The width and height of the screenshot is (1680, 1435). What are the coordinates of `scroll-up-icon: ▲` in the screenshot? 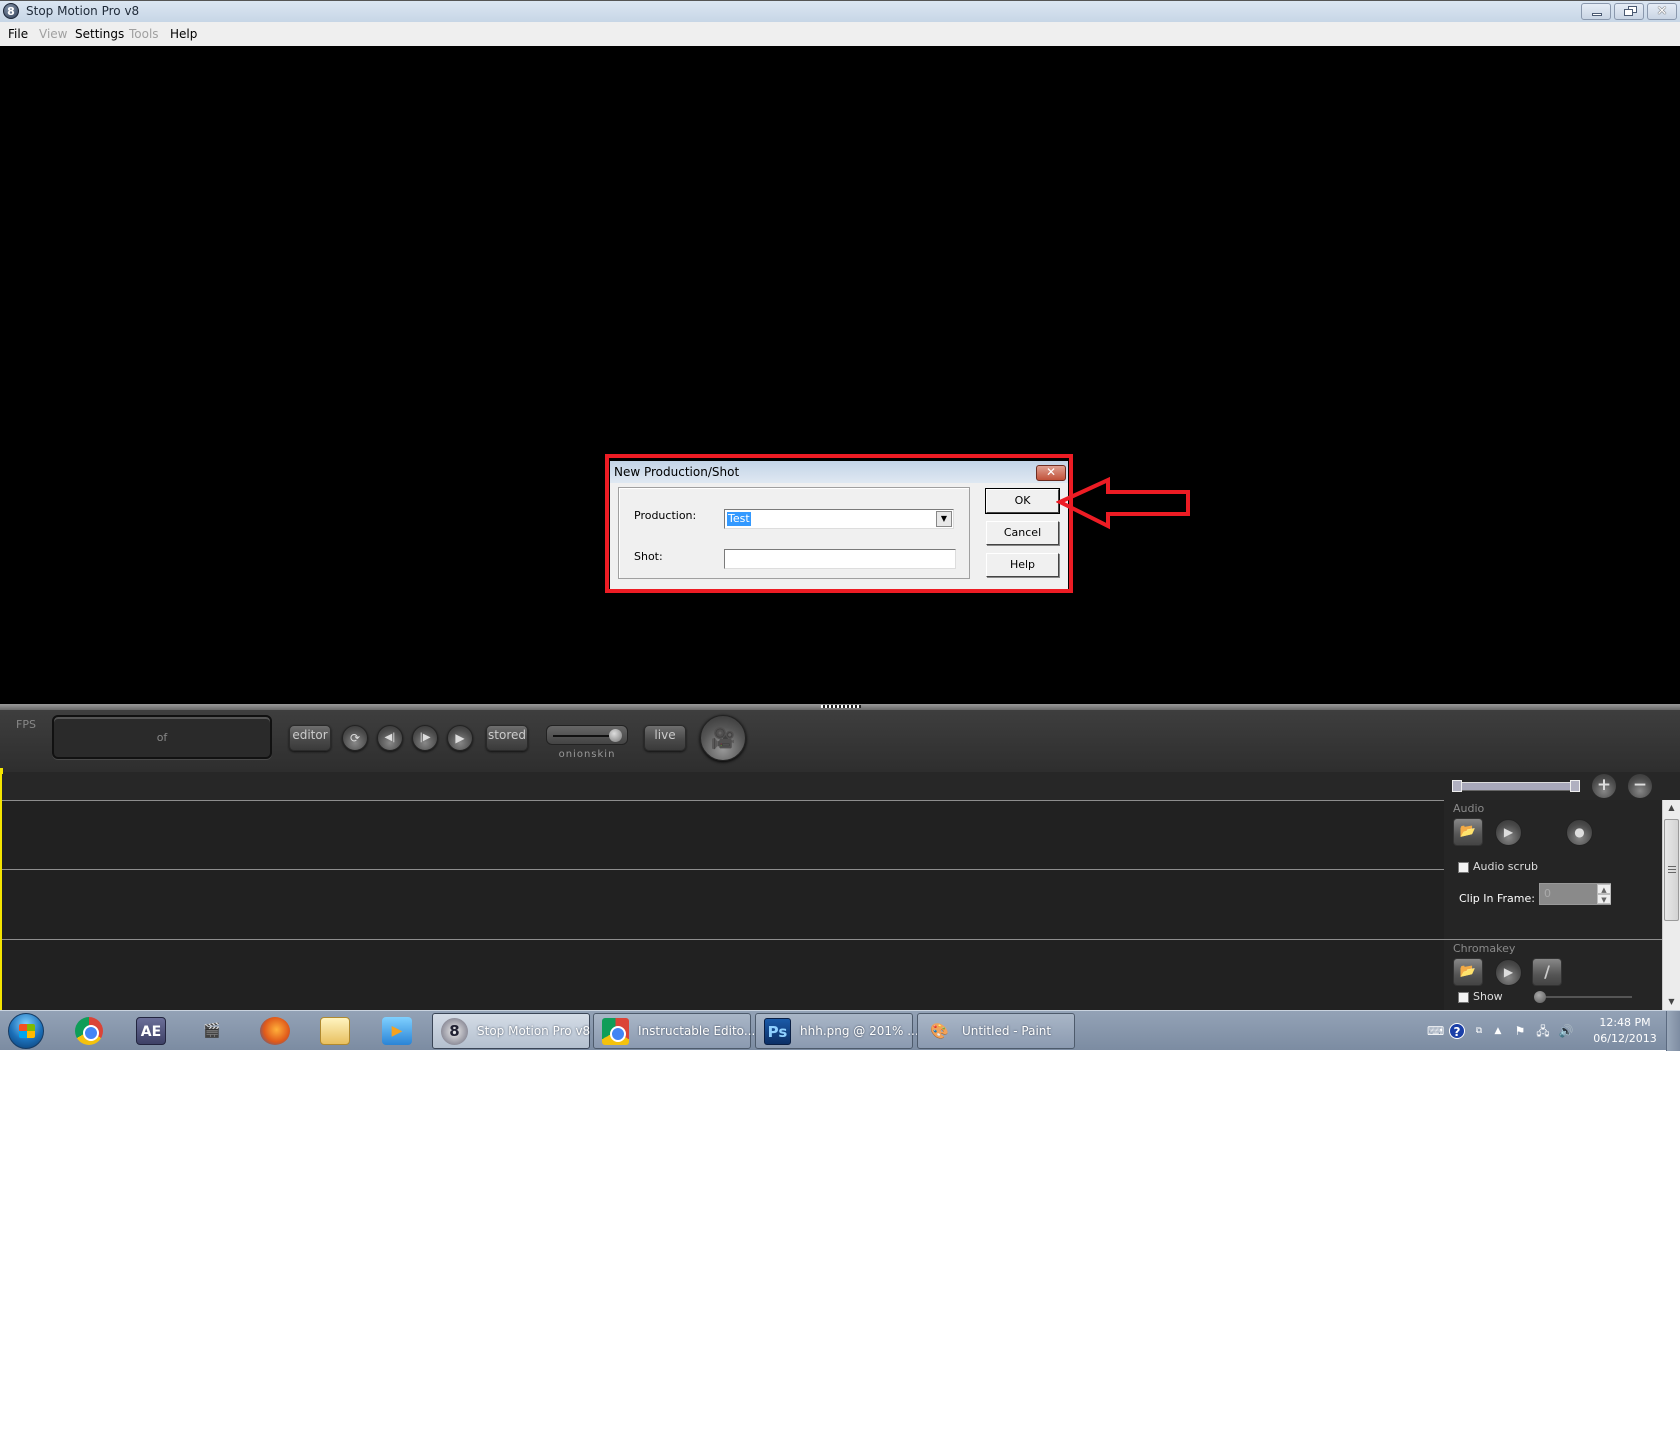 It's located at (1671, 808).